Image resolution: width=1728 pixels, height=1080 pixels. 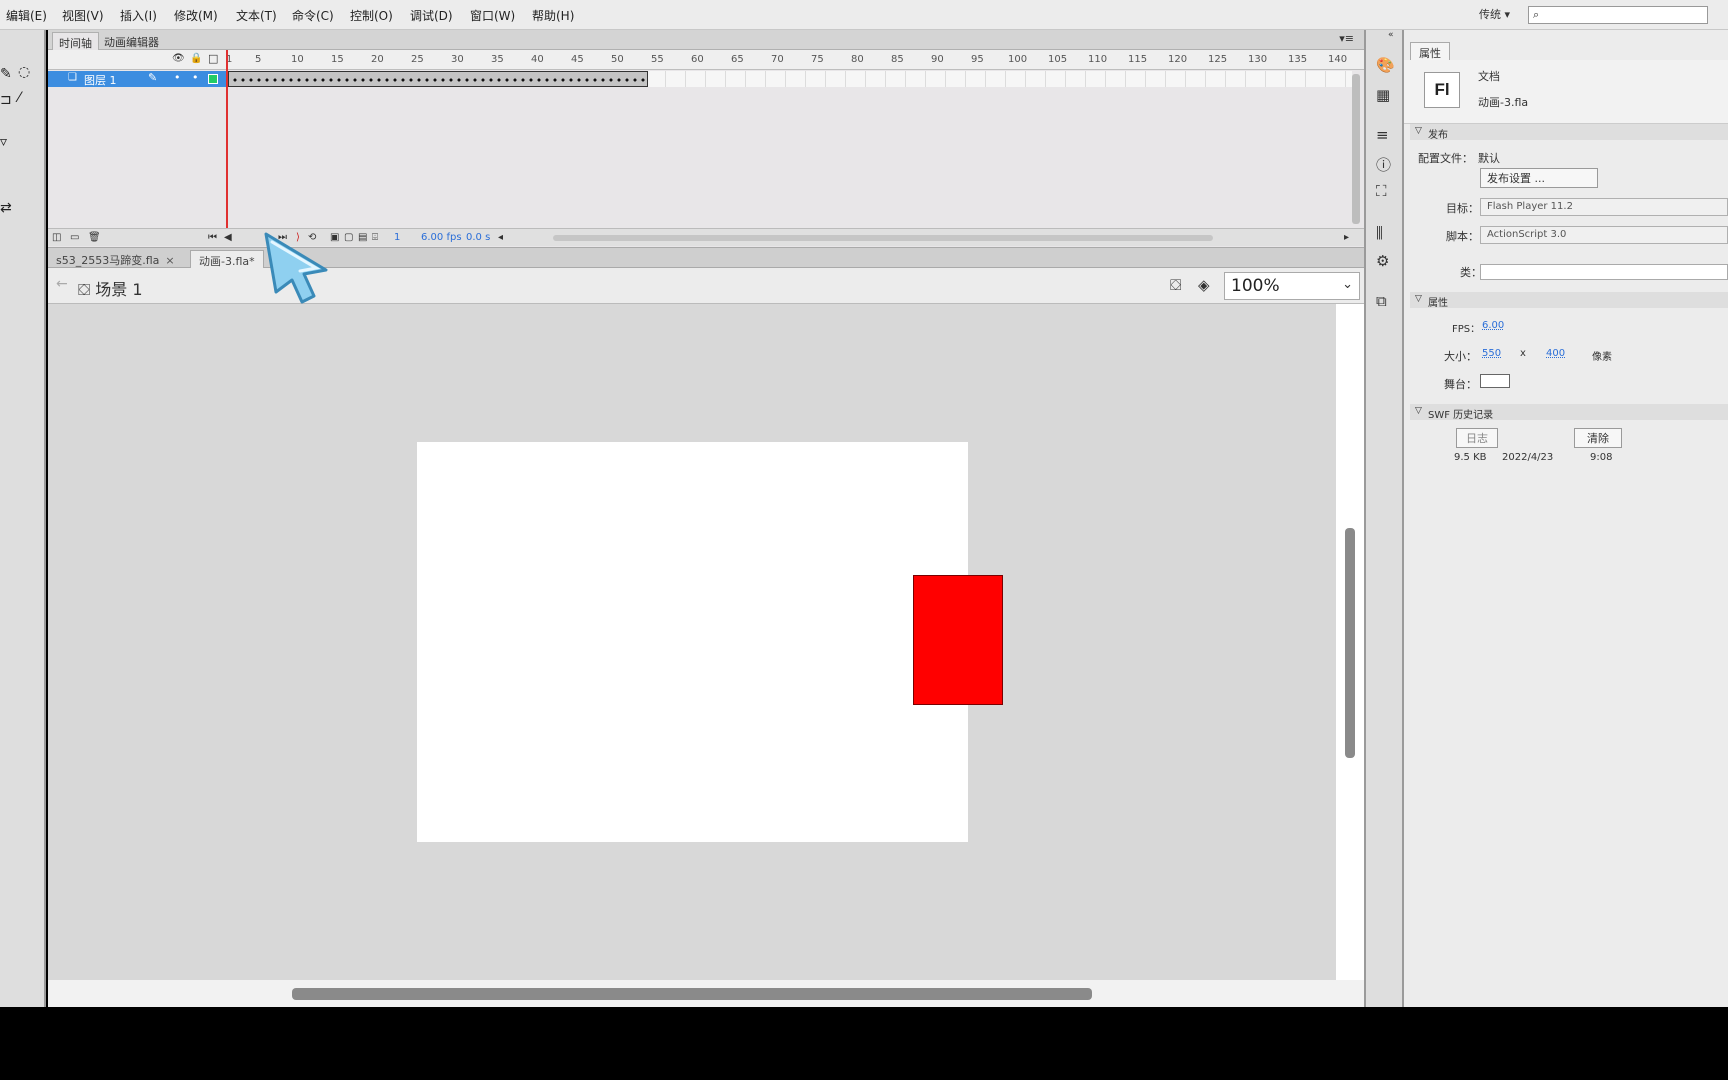 I want to click on menu-window: 窗口(W), so click(x=492, y=15).